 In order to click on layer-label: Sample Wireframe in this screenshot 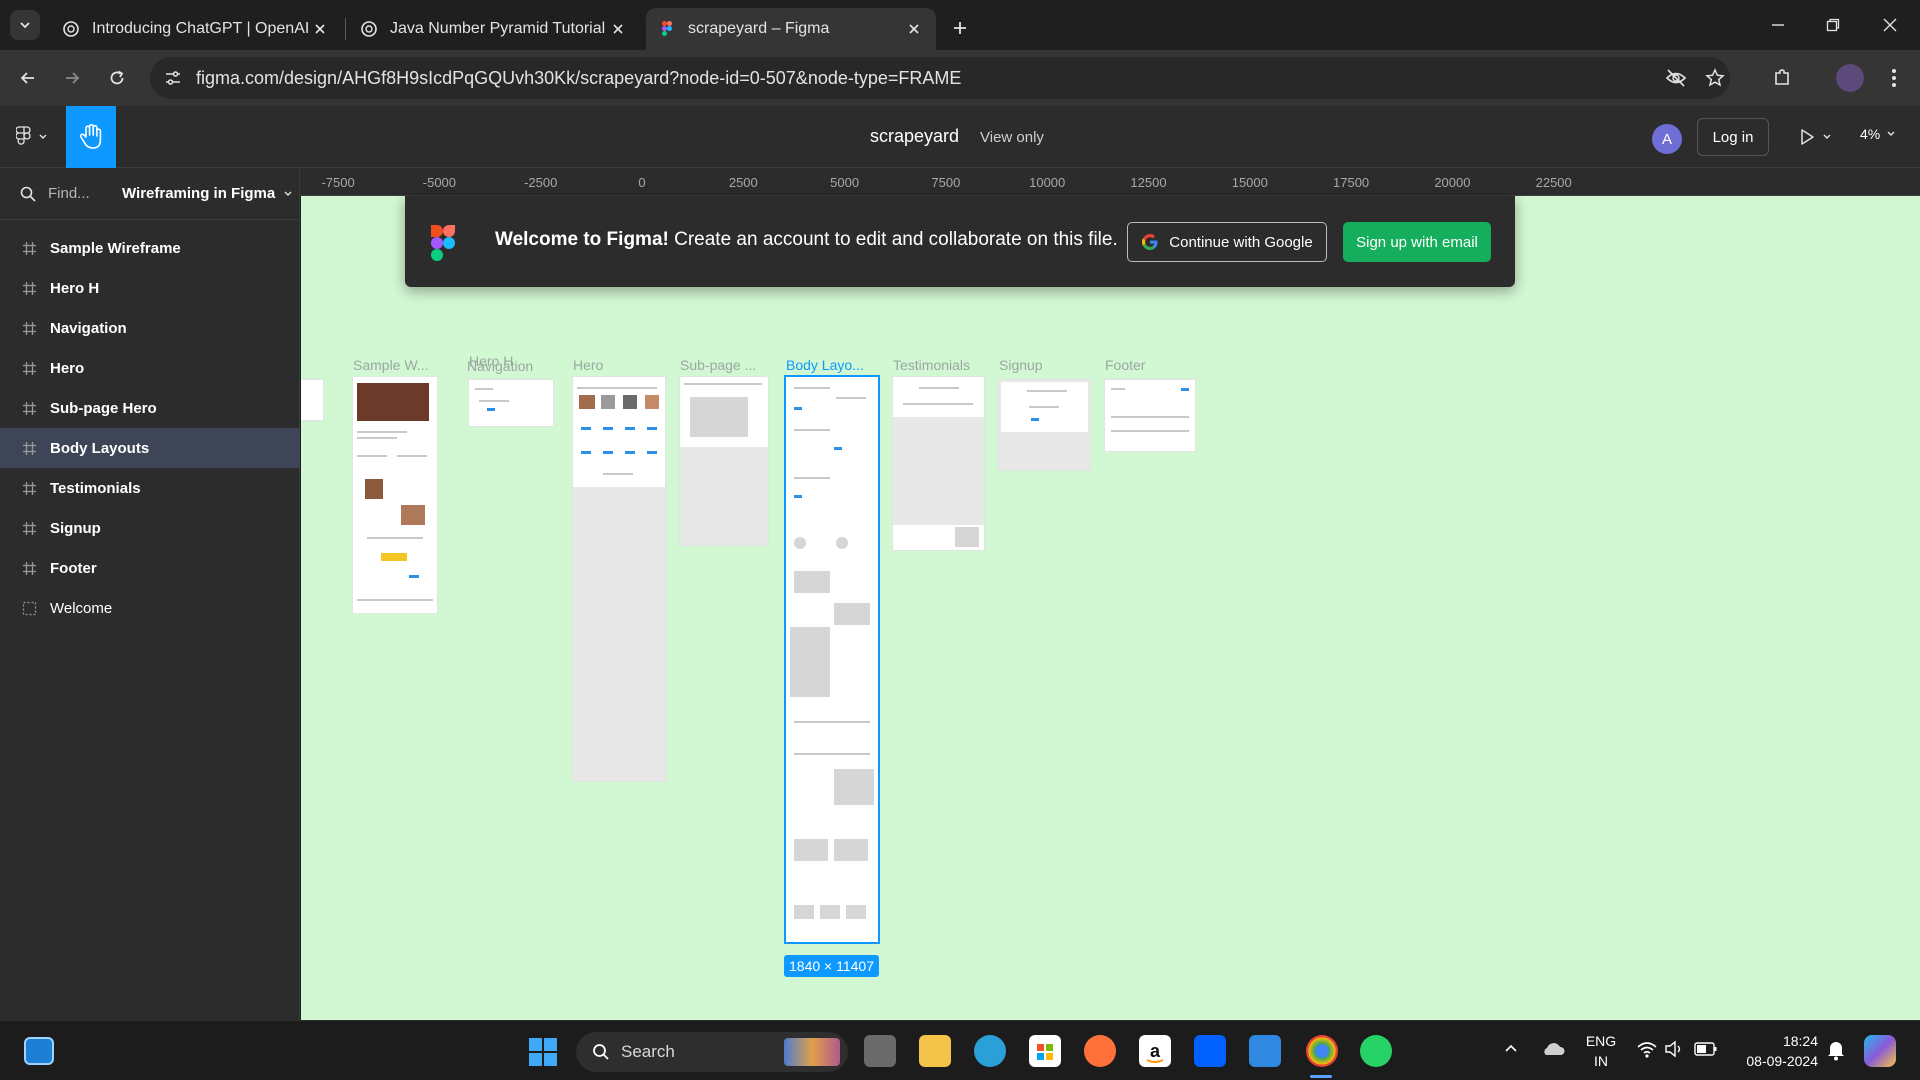, I will do `click(115, 248)`.